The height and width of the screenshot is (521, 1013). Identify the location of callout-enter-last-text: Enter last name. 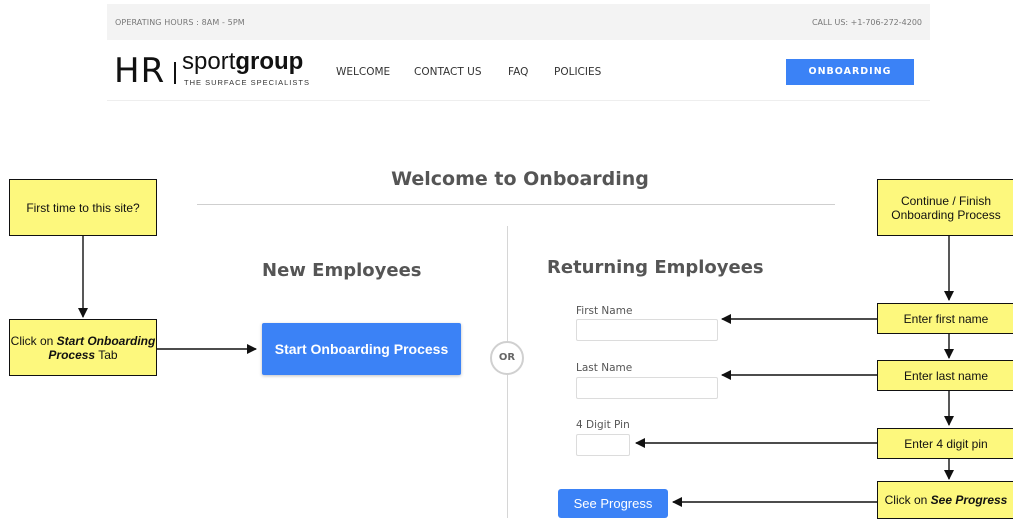
(946, 375).